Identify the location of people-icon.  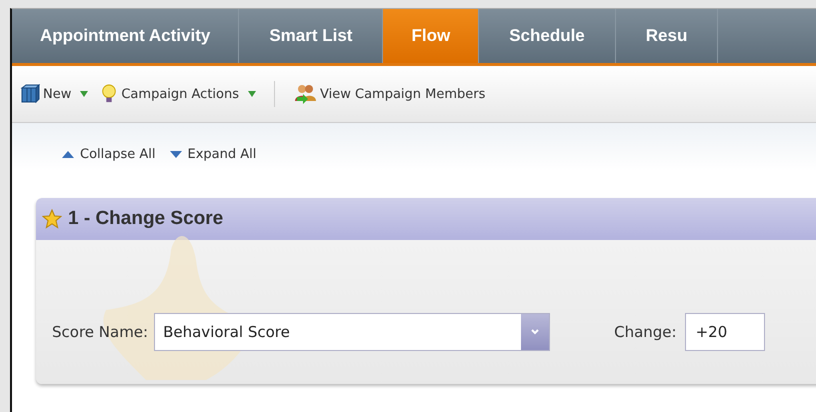
(305, 94).